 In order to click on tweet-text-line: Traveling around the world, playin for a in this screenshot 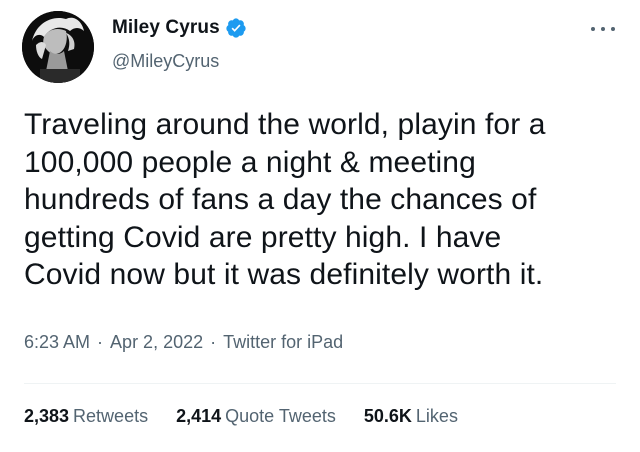, I will do `click(285, 124)`.